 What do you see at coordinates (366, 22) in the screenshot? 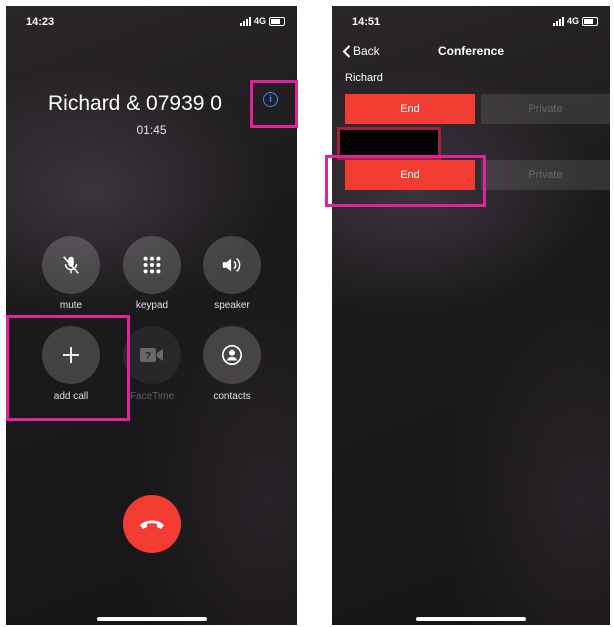
I see `status-time: 14:51` at bounding box center [366, 22].